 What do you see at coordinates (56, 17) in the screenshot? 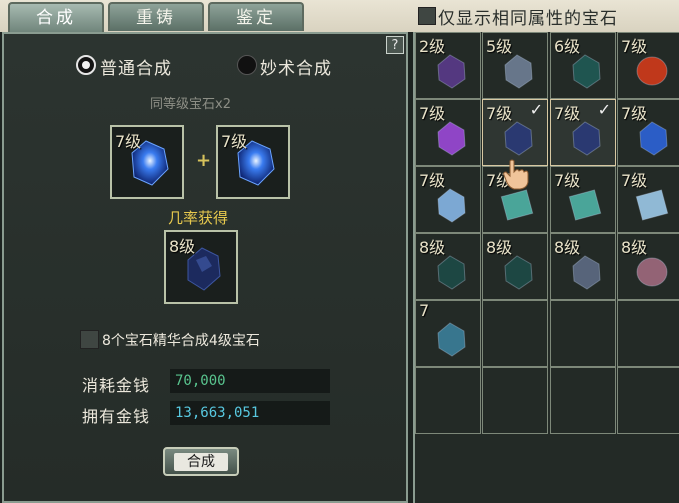
I see `tab-synthesize: 合成` at bounding box center [56, 17].